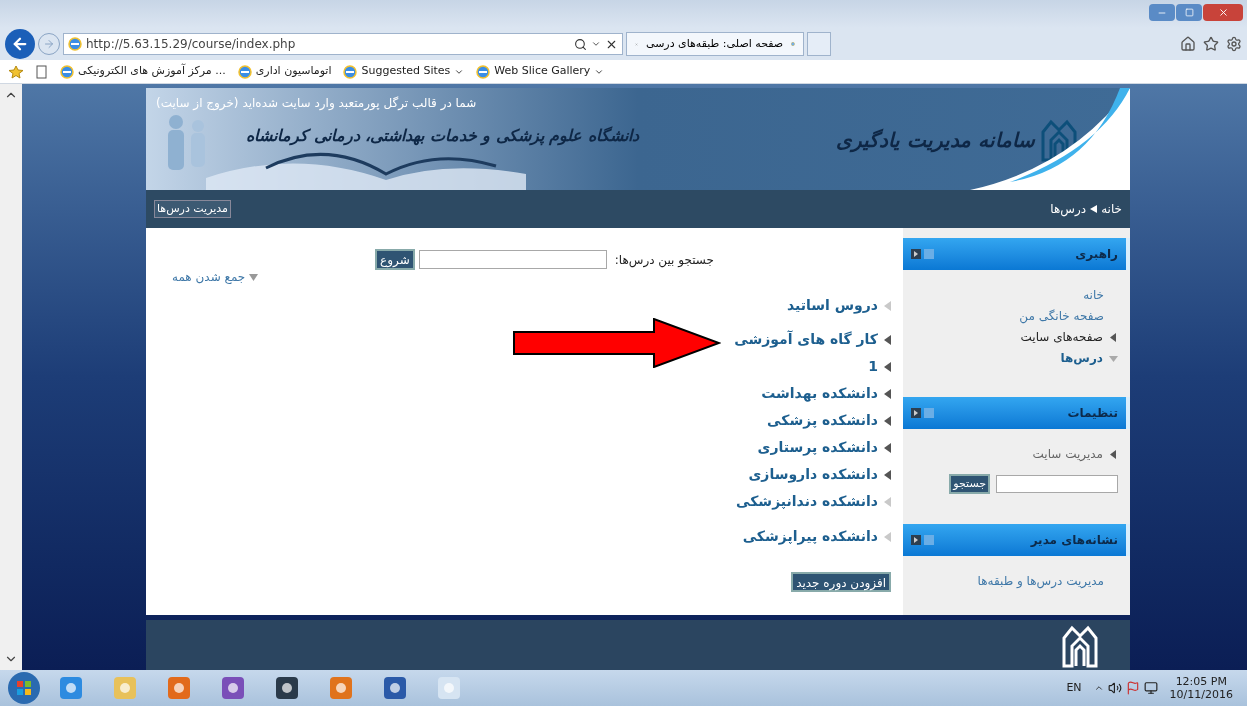 The image size is (1247, 706). I want to click on favorites-link: Web Slice Gallery, so click(540, 71).